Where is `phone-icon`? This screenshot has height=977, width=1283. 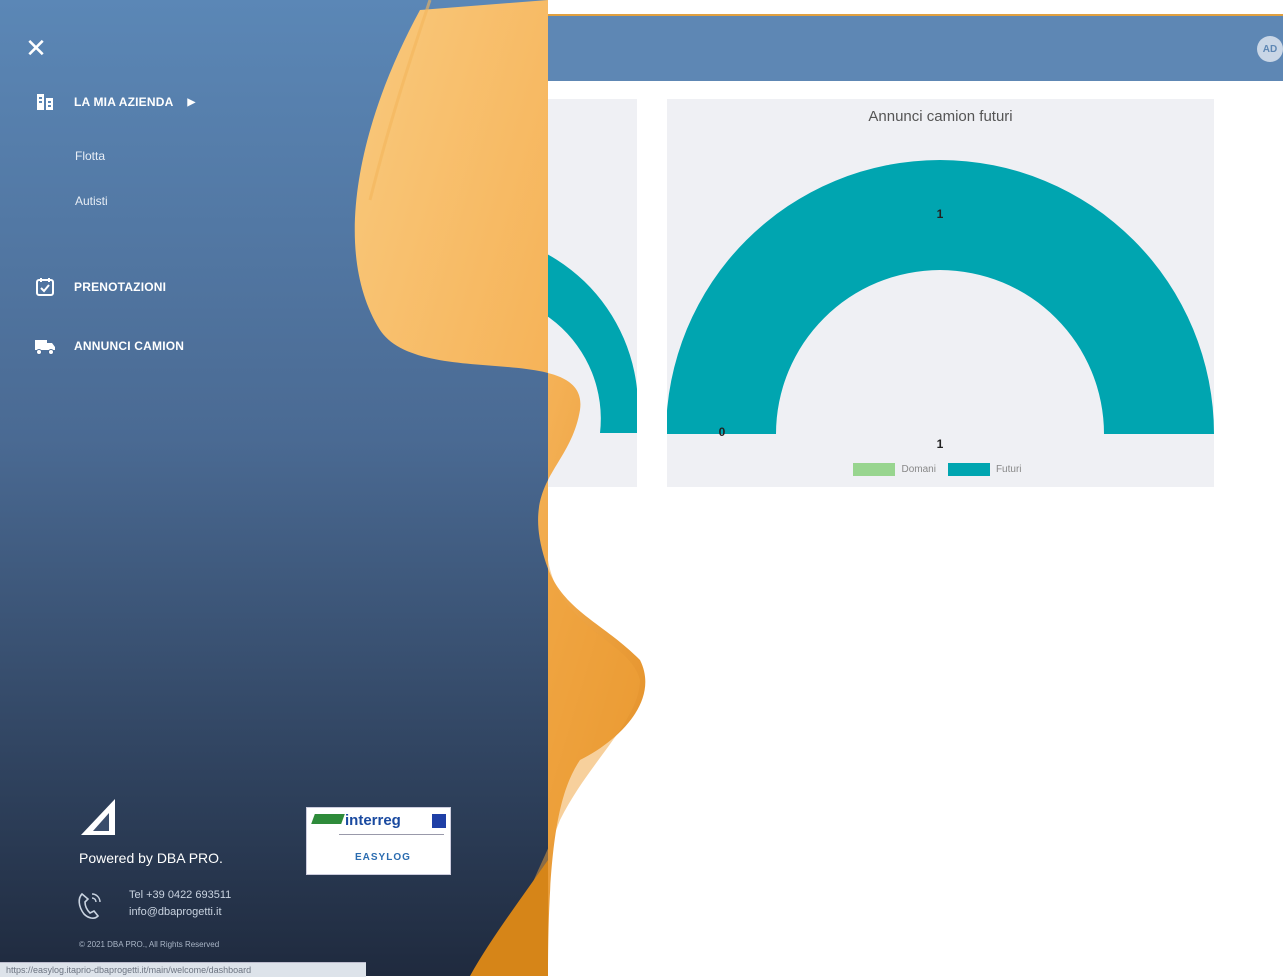
phone-icon is located at coordinates (90, 906).